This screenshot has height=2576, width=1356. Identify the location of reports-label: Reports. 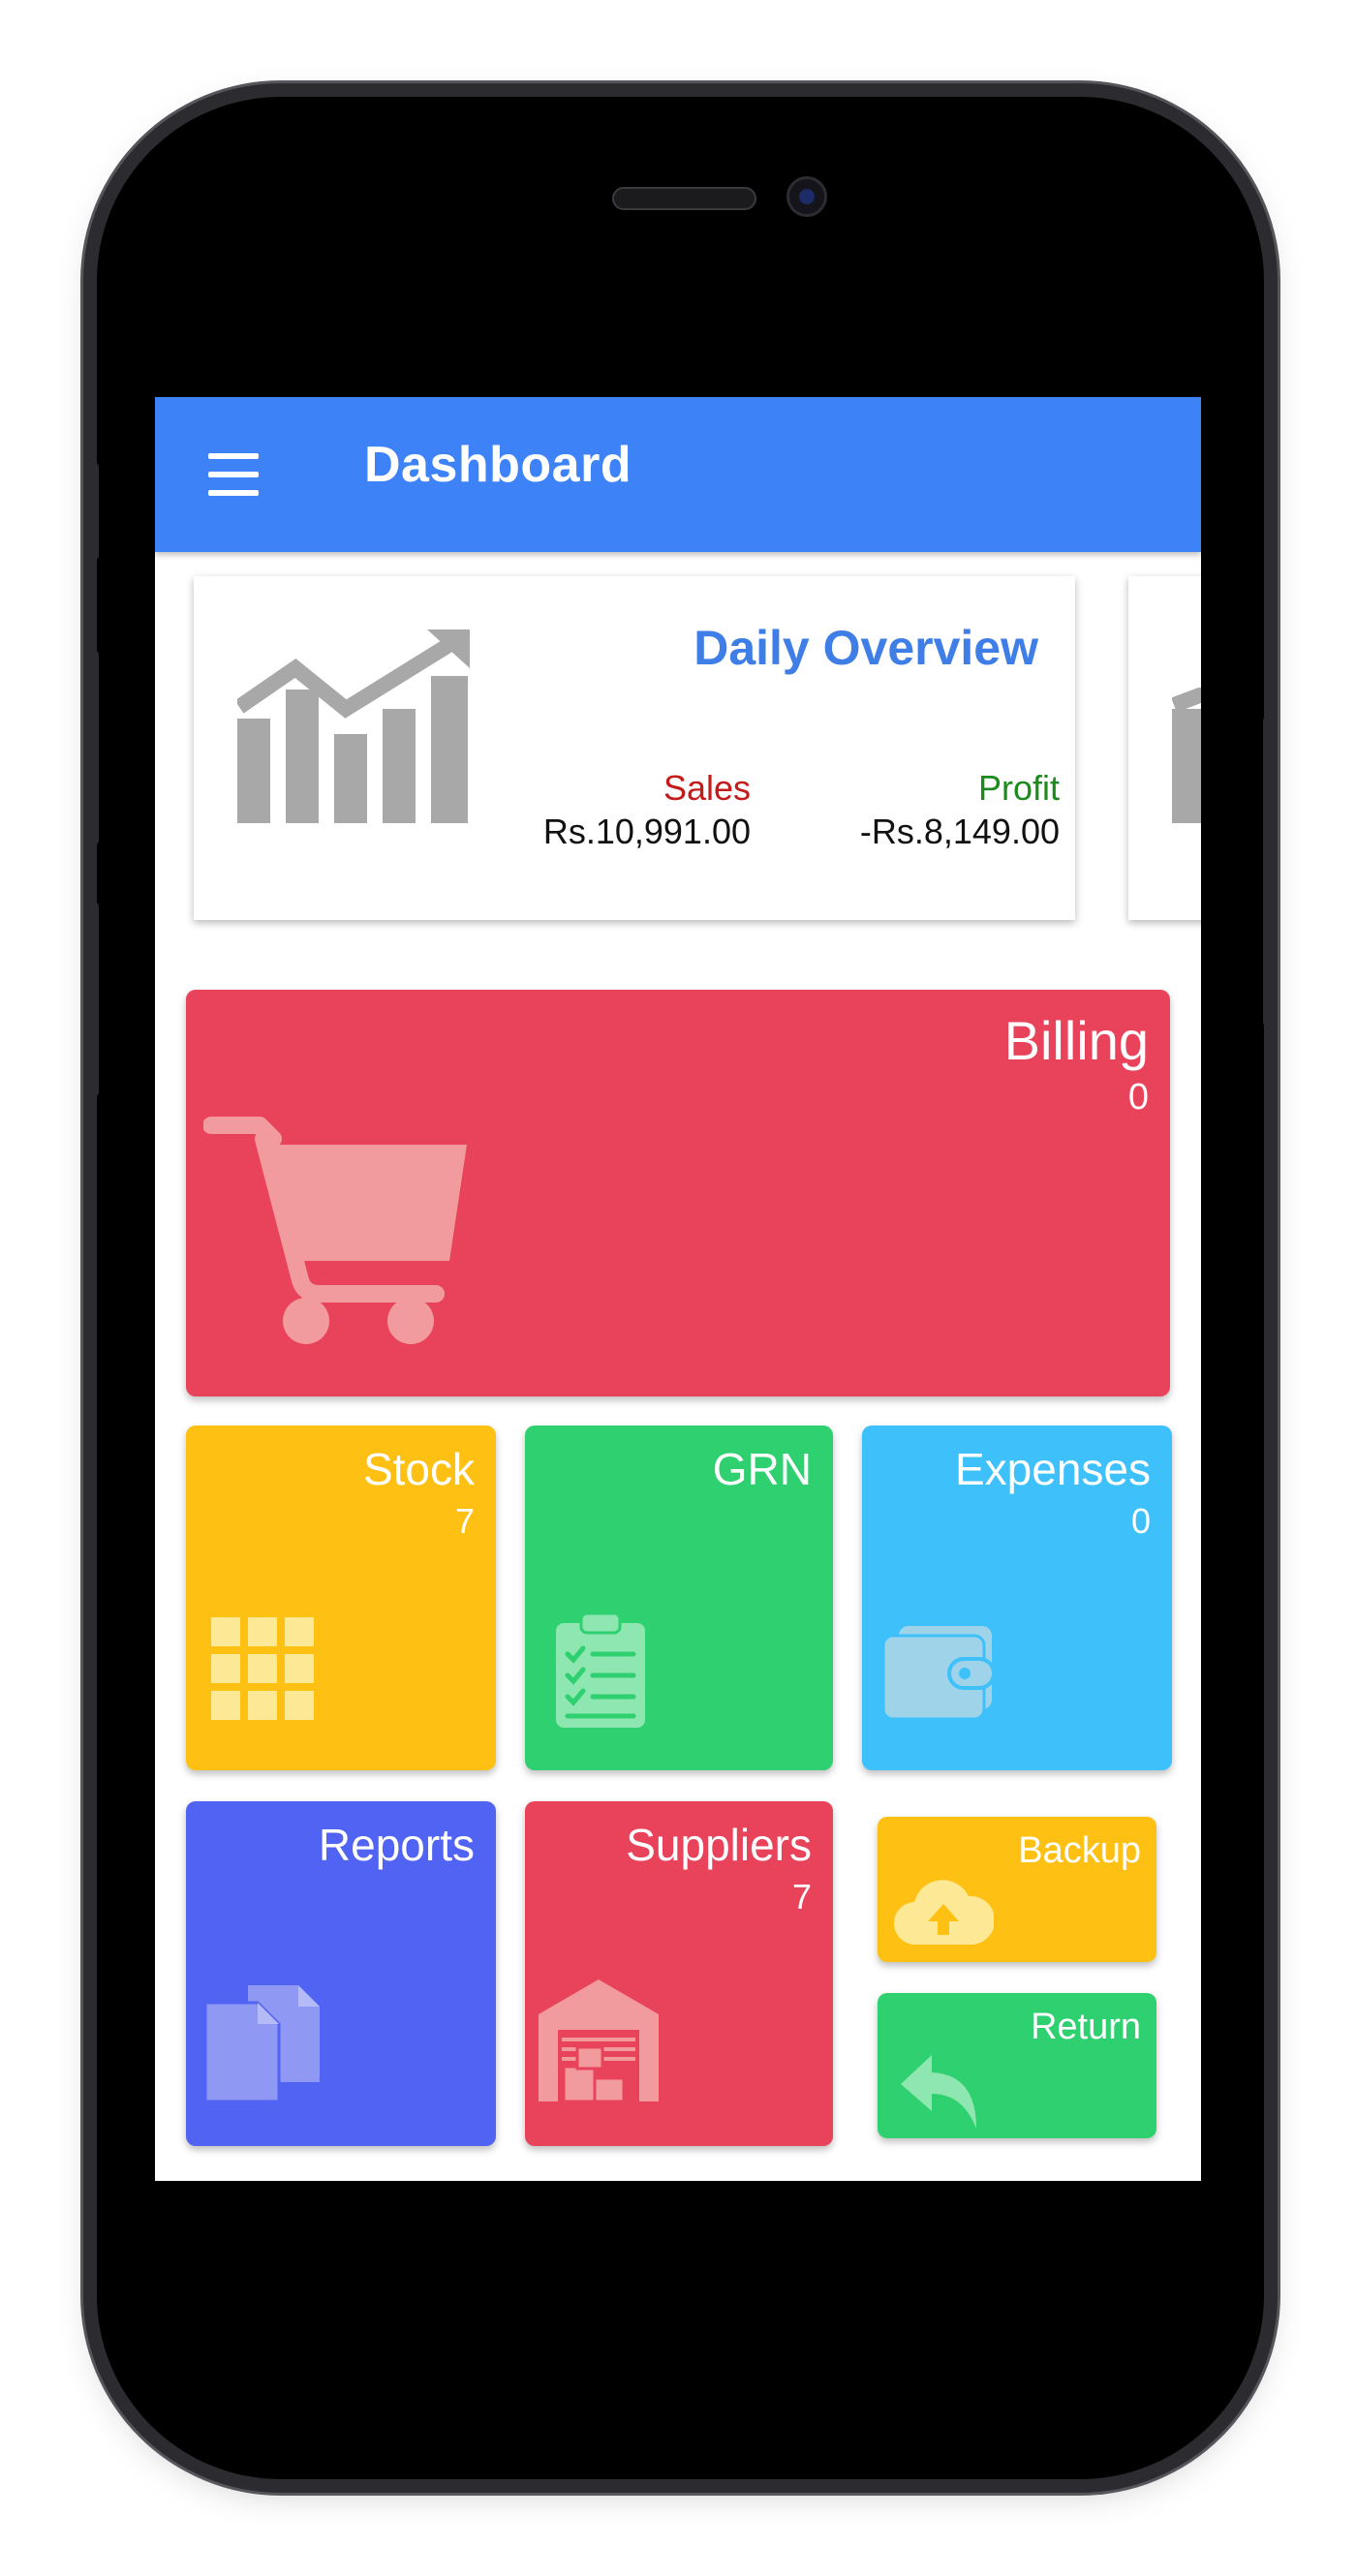
(396, 1845).